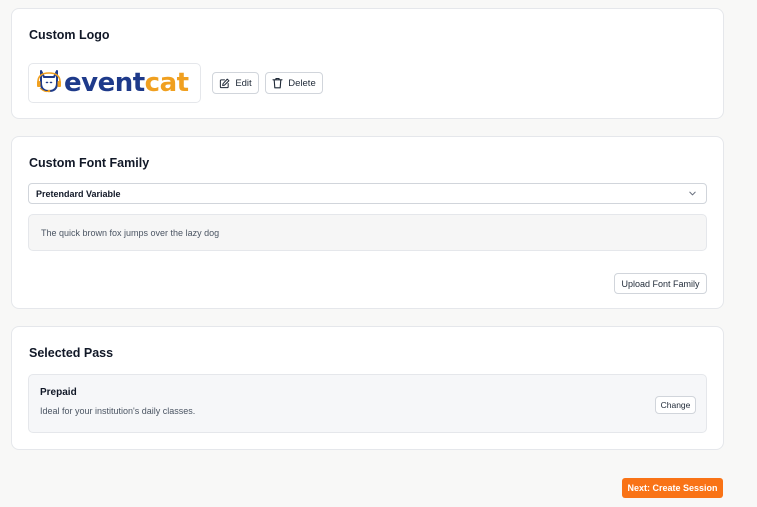 The image size is (757, 507). What do you see at coordinates (672, 488) in the screenshot?
I see `next-create-session-button: Next: Create Session` at bounding box center [672, 488].